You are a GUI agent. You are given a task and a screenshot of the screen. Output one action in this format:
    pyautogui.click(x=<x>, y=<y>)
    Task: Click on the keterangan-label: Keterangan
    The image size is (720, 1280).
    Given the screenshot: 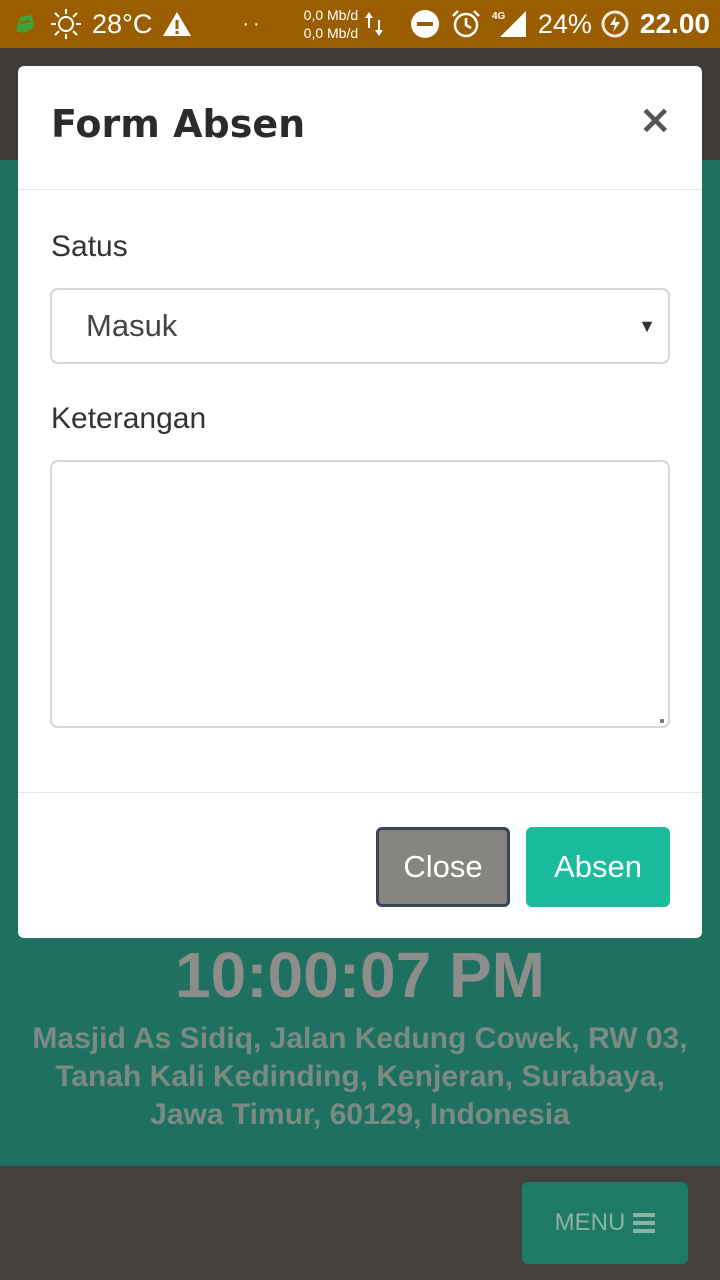 What is the action you would take?
    pyautogui.click(x=129, y=418)
    